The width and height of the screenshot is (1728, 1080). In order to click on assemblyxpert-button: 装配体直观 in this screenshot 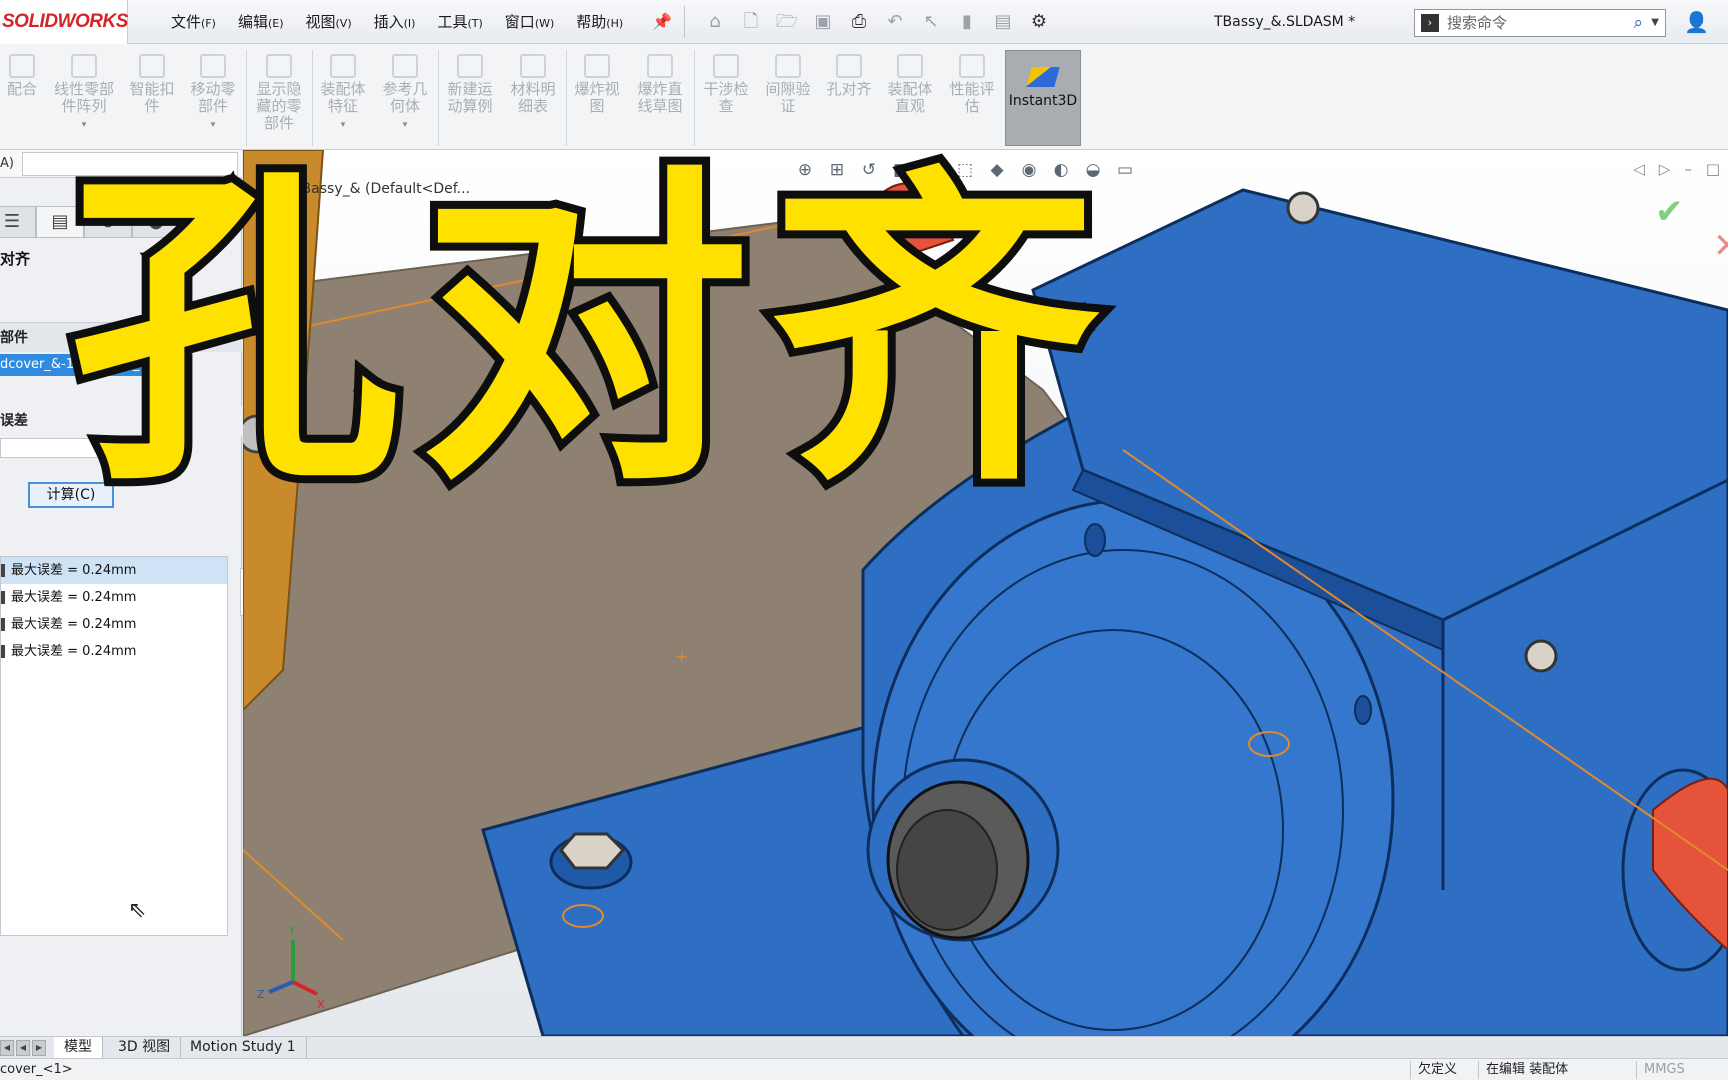, I will do `click(910, 100)`.